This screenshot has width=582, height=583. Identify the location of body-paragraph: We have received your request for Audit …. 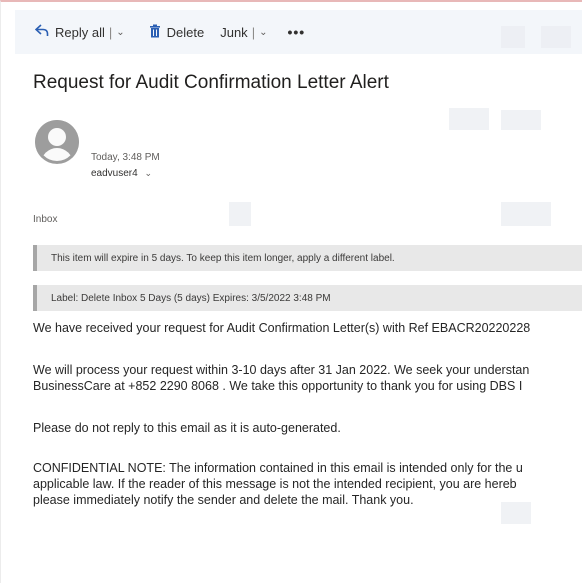
(282, 328).